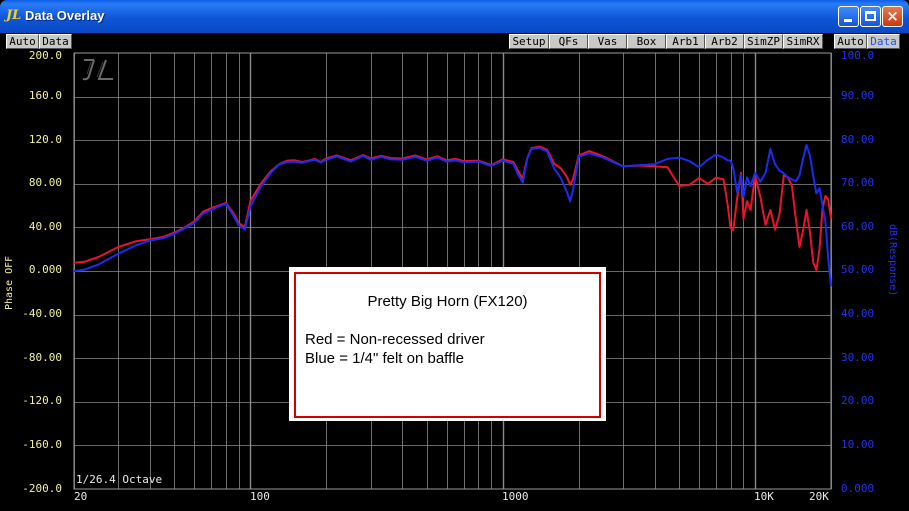 The height and width of the screenshot is (511, 909). I want to click on left-y-tick: 120.0, so click(45, 139).